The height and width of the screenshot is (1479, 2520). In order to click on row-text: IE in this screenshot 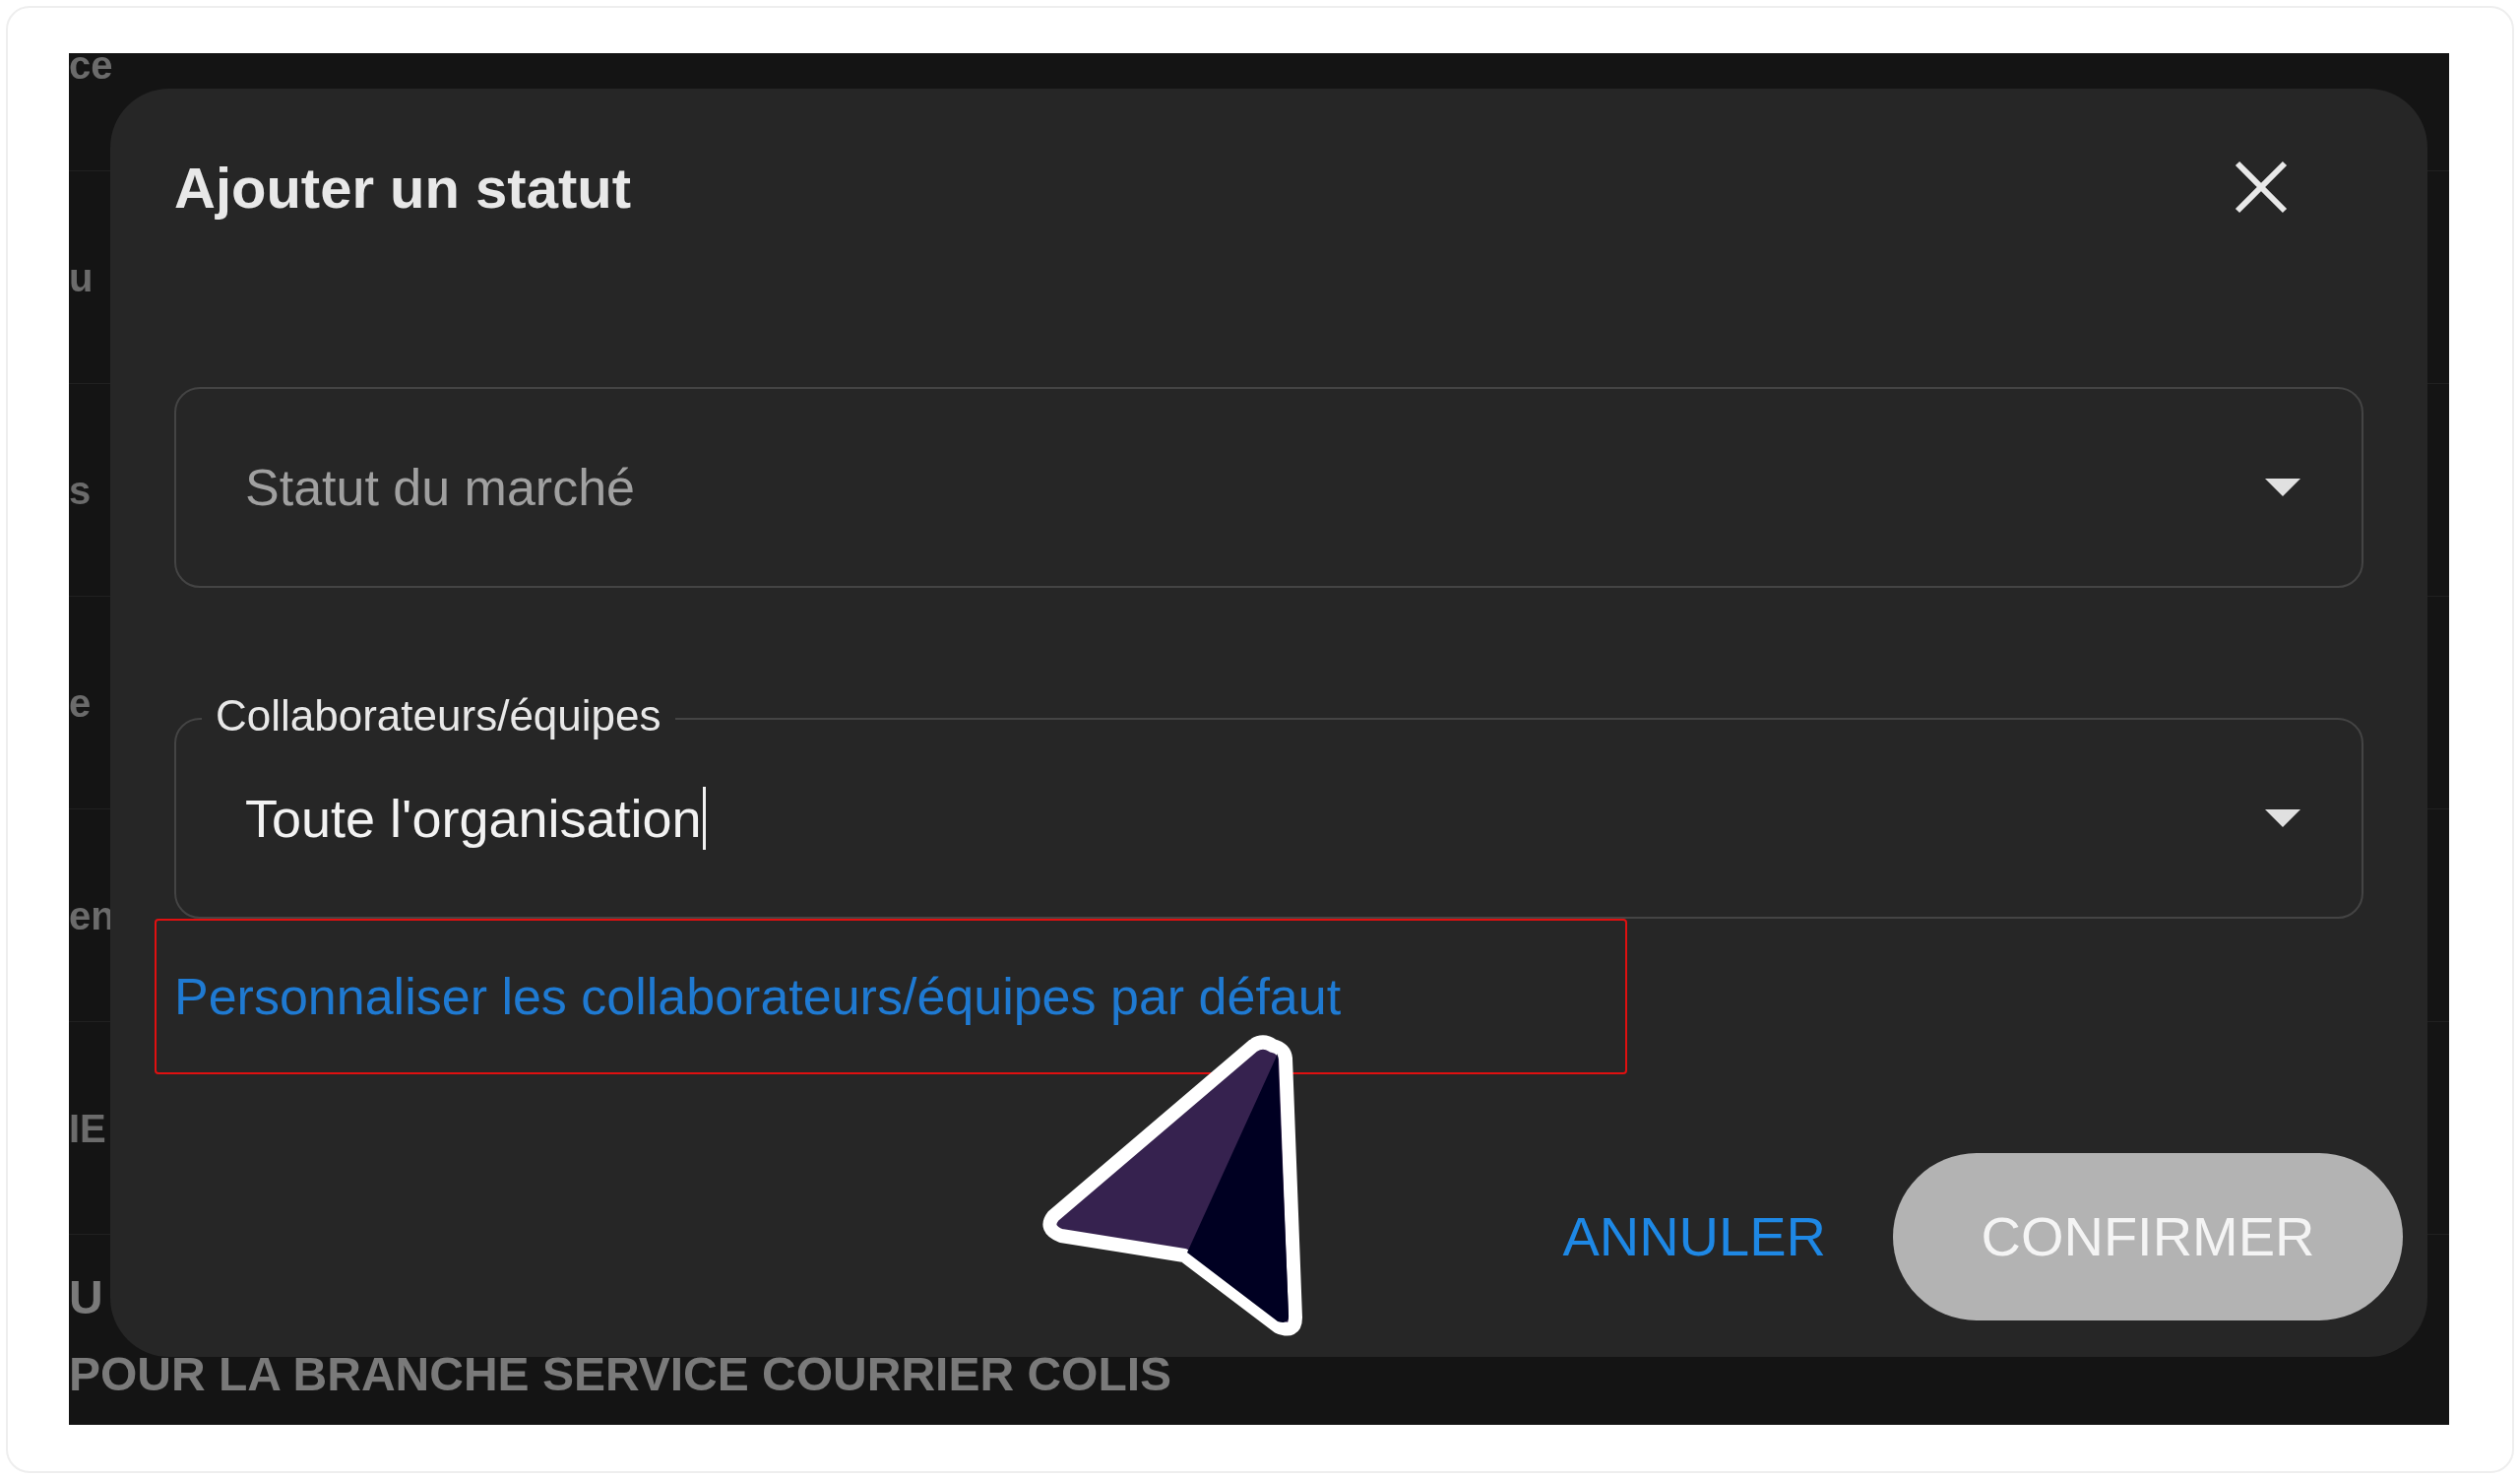, I will do `click(87, 1128)`.